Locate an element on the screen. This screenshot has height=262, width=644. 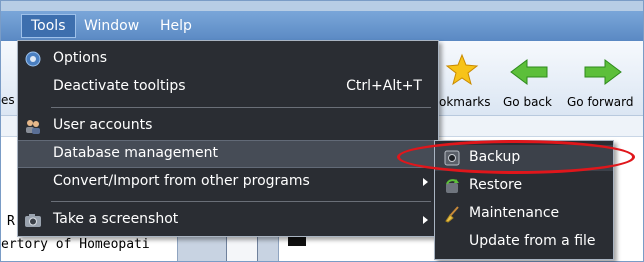
menu-item-take-screenshot: Take a screenshot is located at coordinates (228, 220).